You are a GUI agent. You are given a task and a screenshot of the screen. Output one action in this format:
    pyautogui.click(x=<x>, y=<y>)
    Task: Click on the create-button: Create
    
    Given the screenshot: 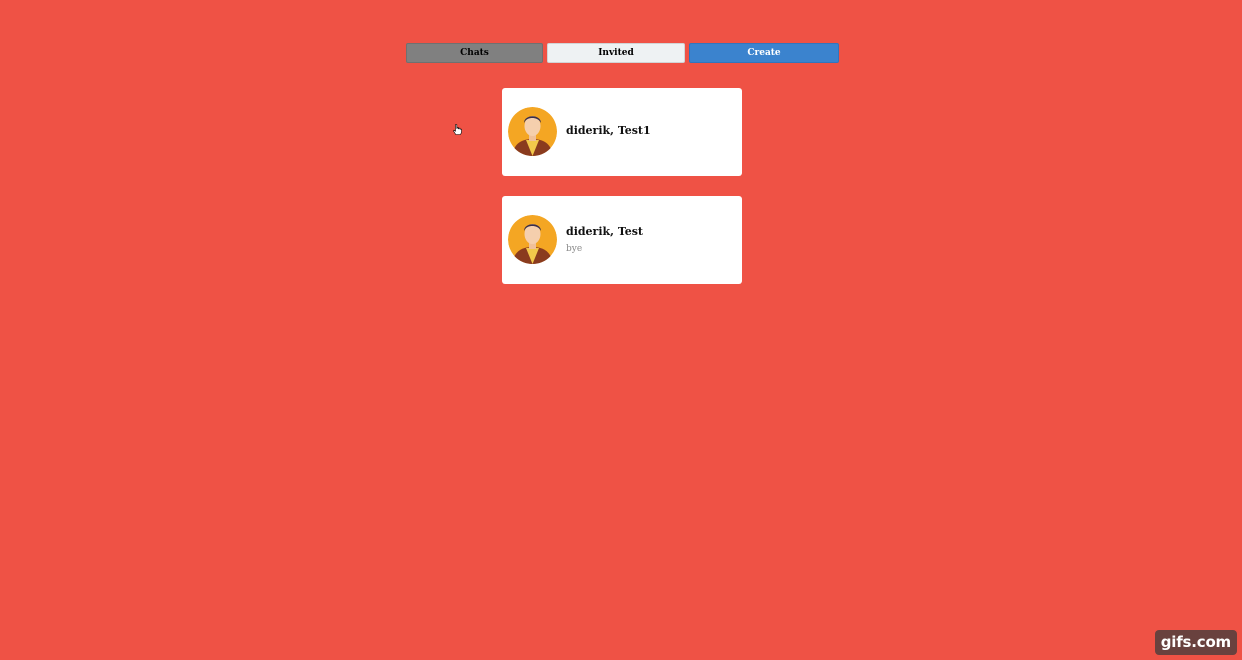 What is the action you would take?
    pyautogui.click(x=764, y=53)
    